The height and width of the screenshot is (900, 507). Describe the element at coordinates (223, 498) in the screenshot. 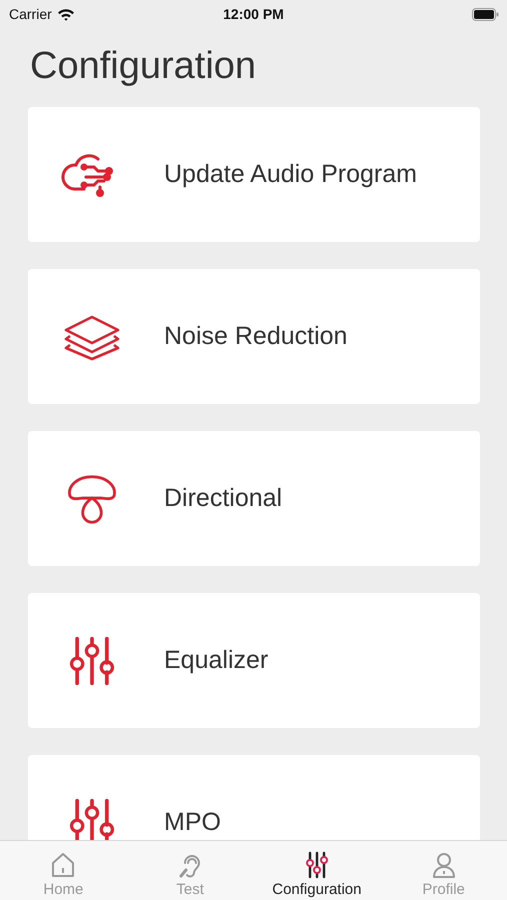

I see `card-label: Directional` at that location.